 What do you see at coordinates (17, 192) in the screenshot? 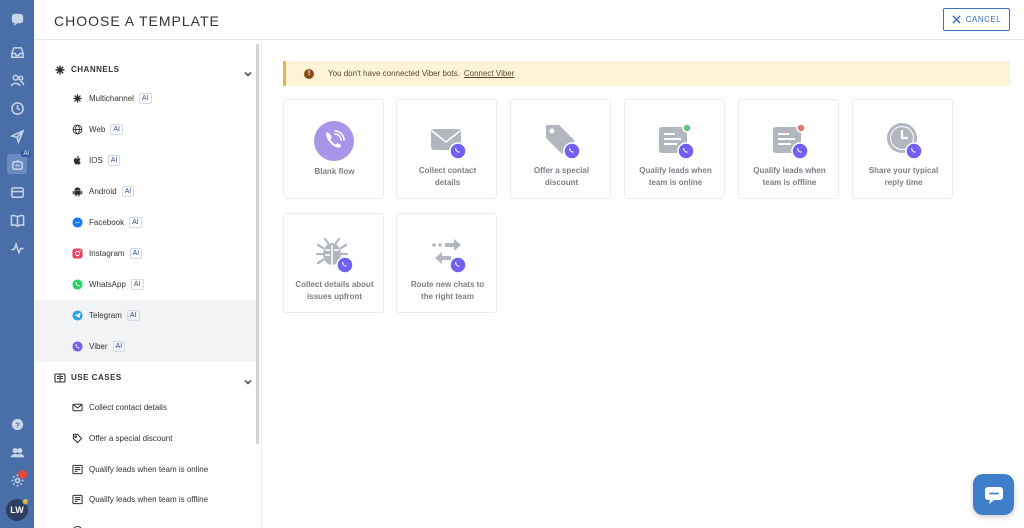
I see `widget-icon` at bounding box center [17, 192].